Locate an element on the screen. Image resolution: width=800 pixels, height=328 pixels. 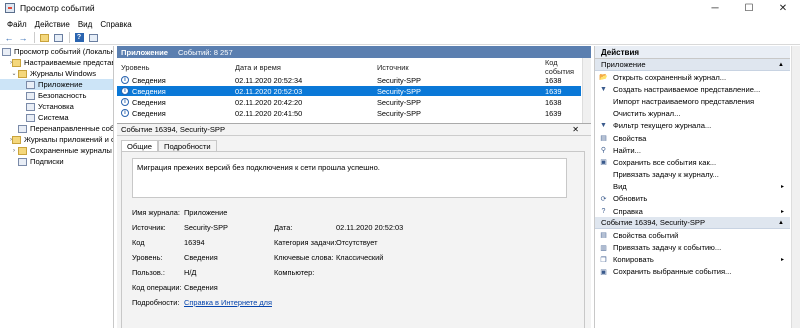
open-folder-icon: 📂 is located at coordinates (603, 78).